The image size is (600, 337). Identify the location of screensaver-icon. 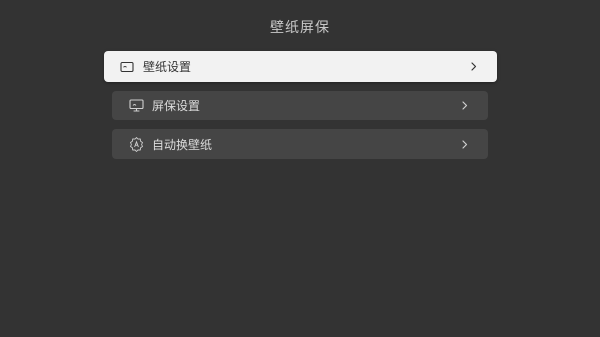
(136, 106).